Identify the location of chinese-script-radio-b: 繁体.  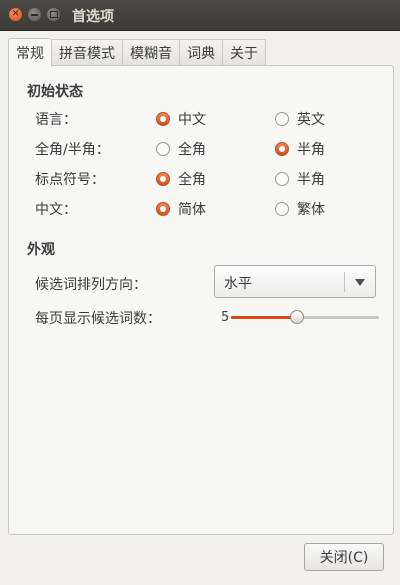
(300, 209).